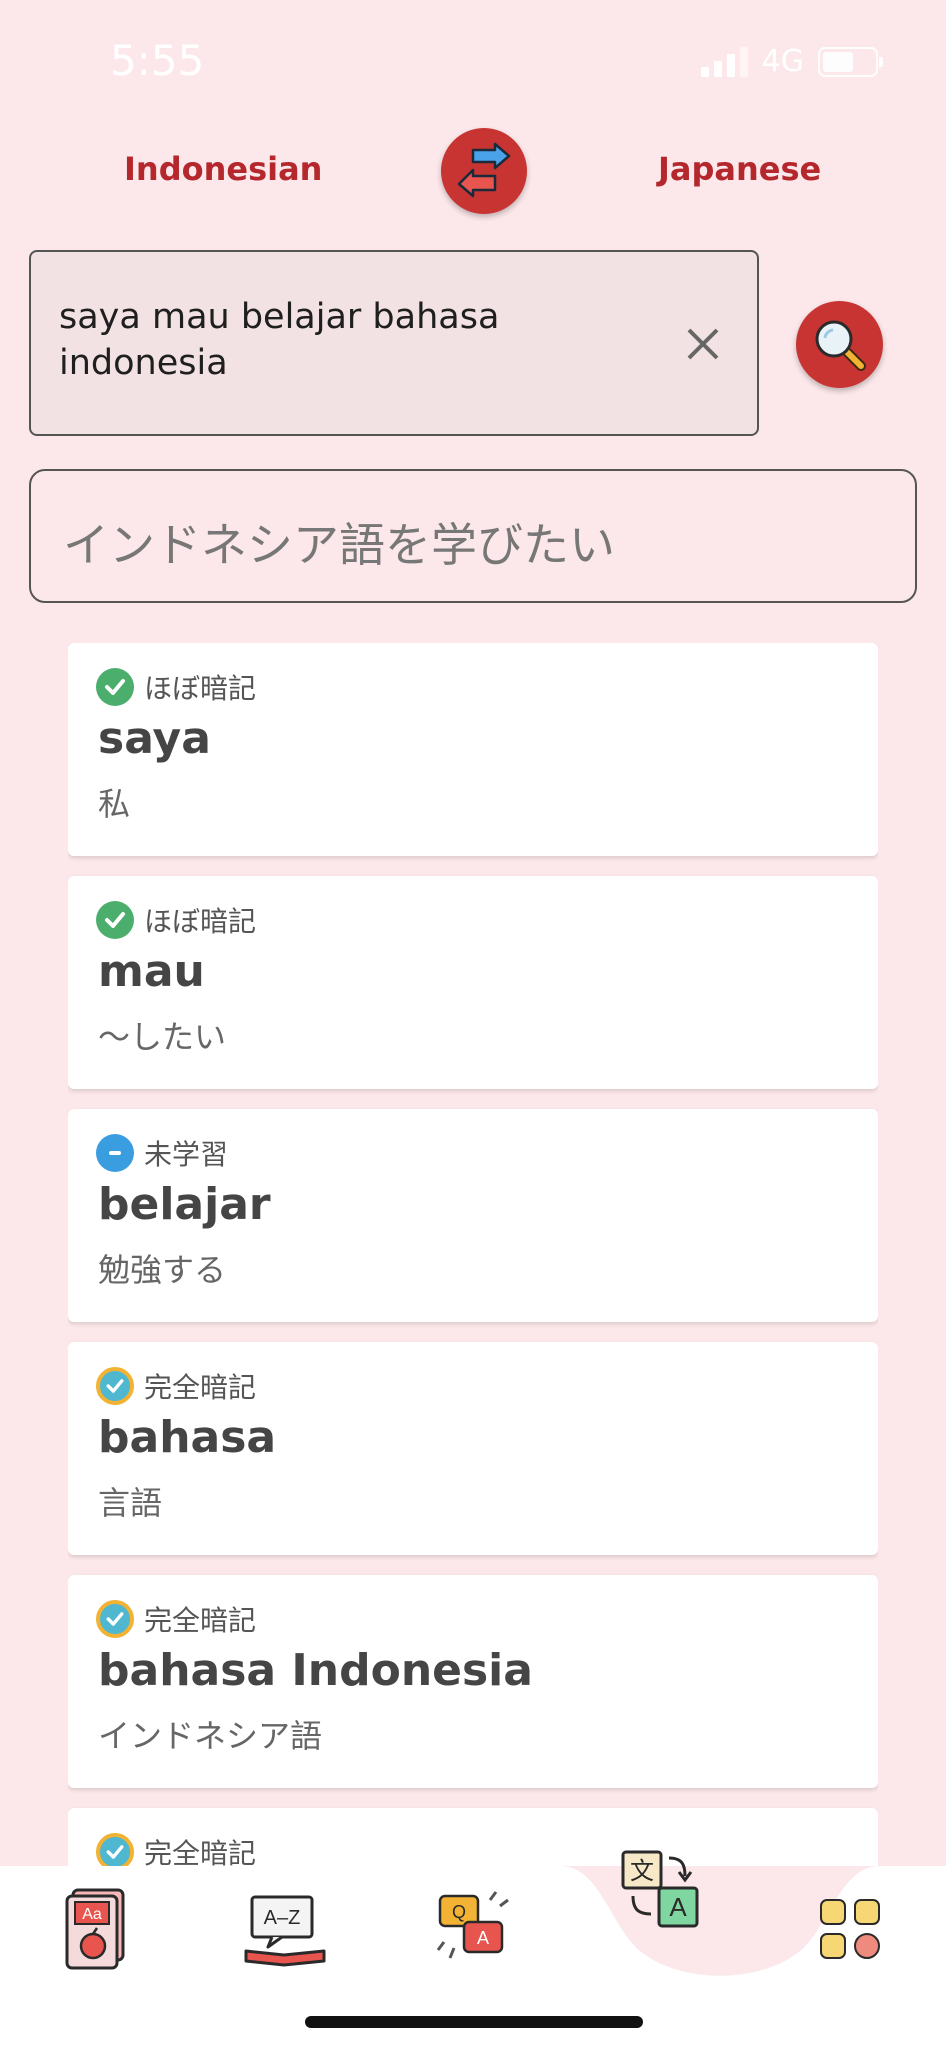  I want to click on nav-apps, so click(850, 1929).